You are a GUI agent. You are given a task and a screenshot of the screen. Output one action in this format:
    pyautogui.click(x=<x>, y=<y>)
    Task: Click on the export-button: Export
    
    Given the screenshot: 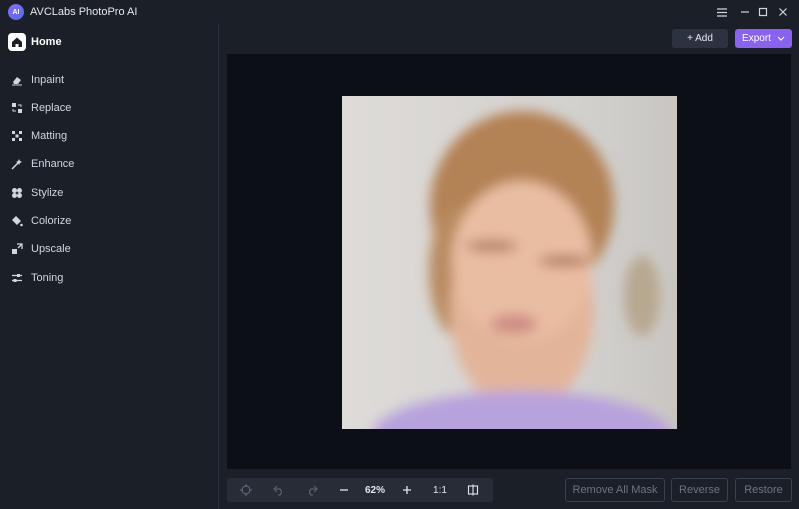 What is the action you would take?
    pyautogui.click(x=763, y=38)
    